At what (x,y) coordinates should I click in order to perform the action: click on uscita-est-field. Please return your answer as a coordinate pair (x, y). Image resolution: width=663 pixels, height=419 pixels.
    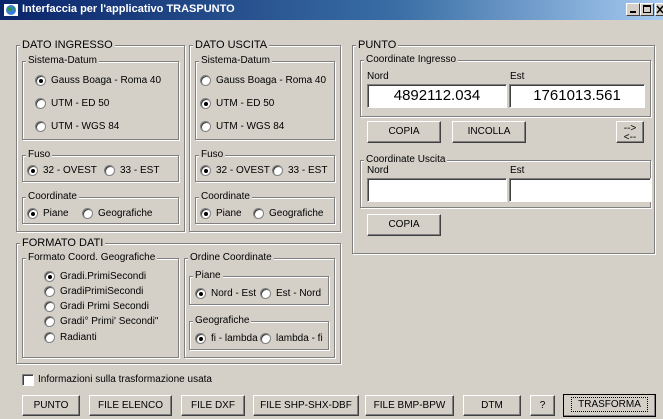
    Looking at the image, I should click on (580, 190).